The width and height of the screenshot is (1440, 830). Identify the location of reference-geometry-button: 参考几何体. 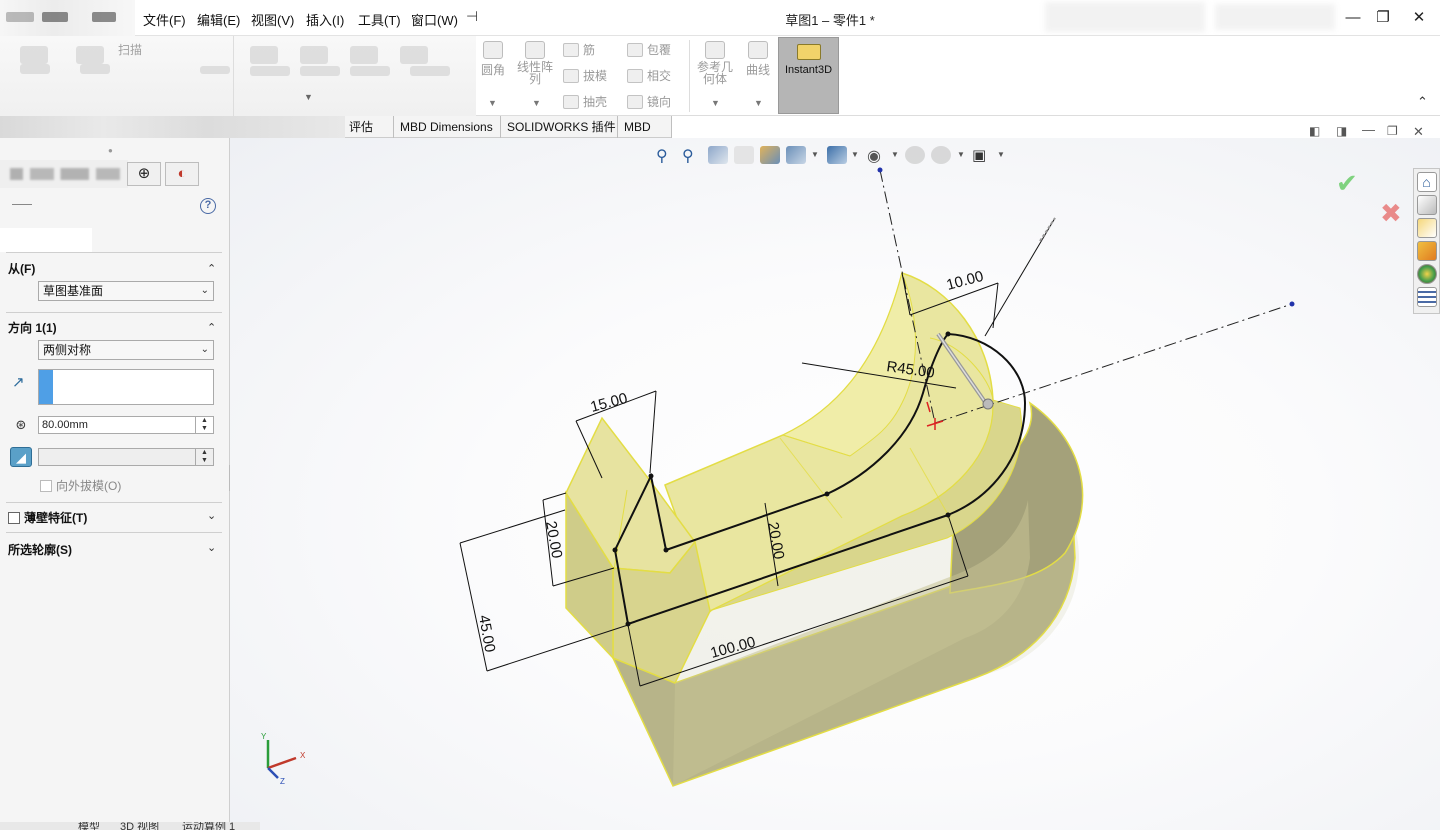
(715, 63).